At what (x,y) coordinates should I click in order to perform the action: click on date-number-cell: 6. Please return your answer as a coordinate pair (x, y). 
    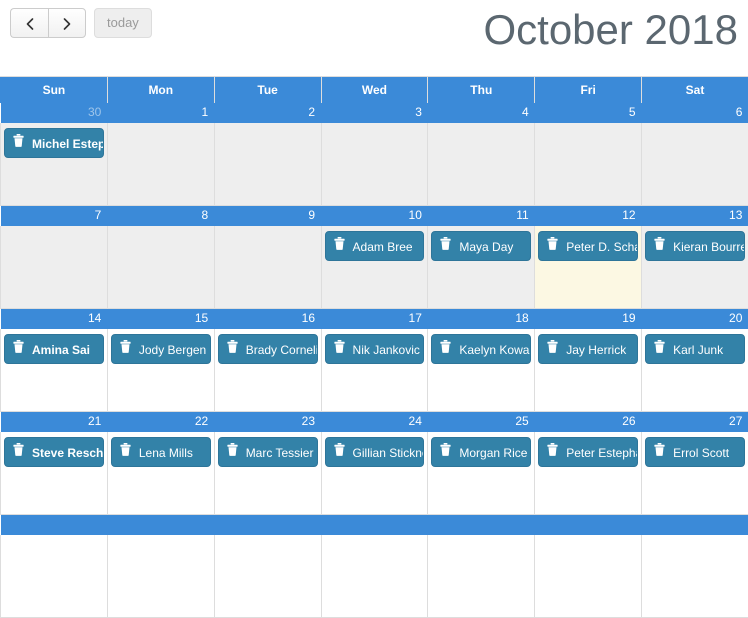
    Looking at the image, I should click on (695, 113).